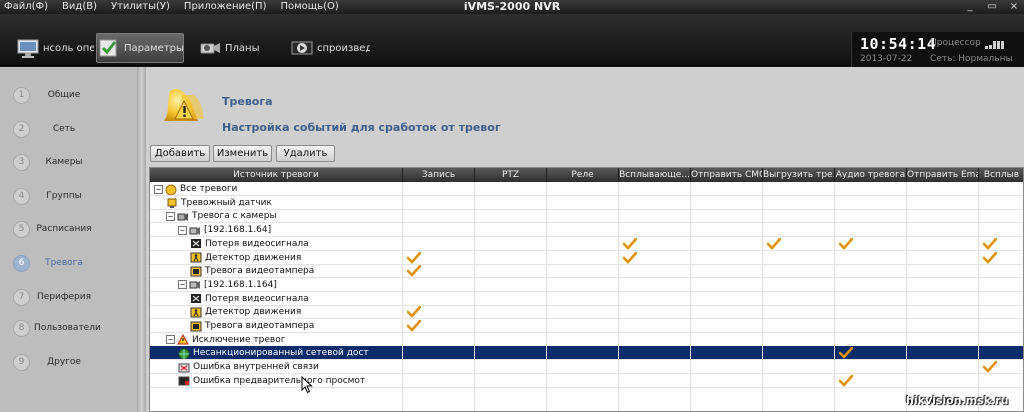  I want to click on maximize-button: ▭, so click(992, 7).